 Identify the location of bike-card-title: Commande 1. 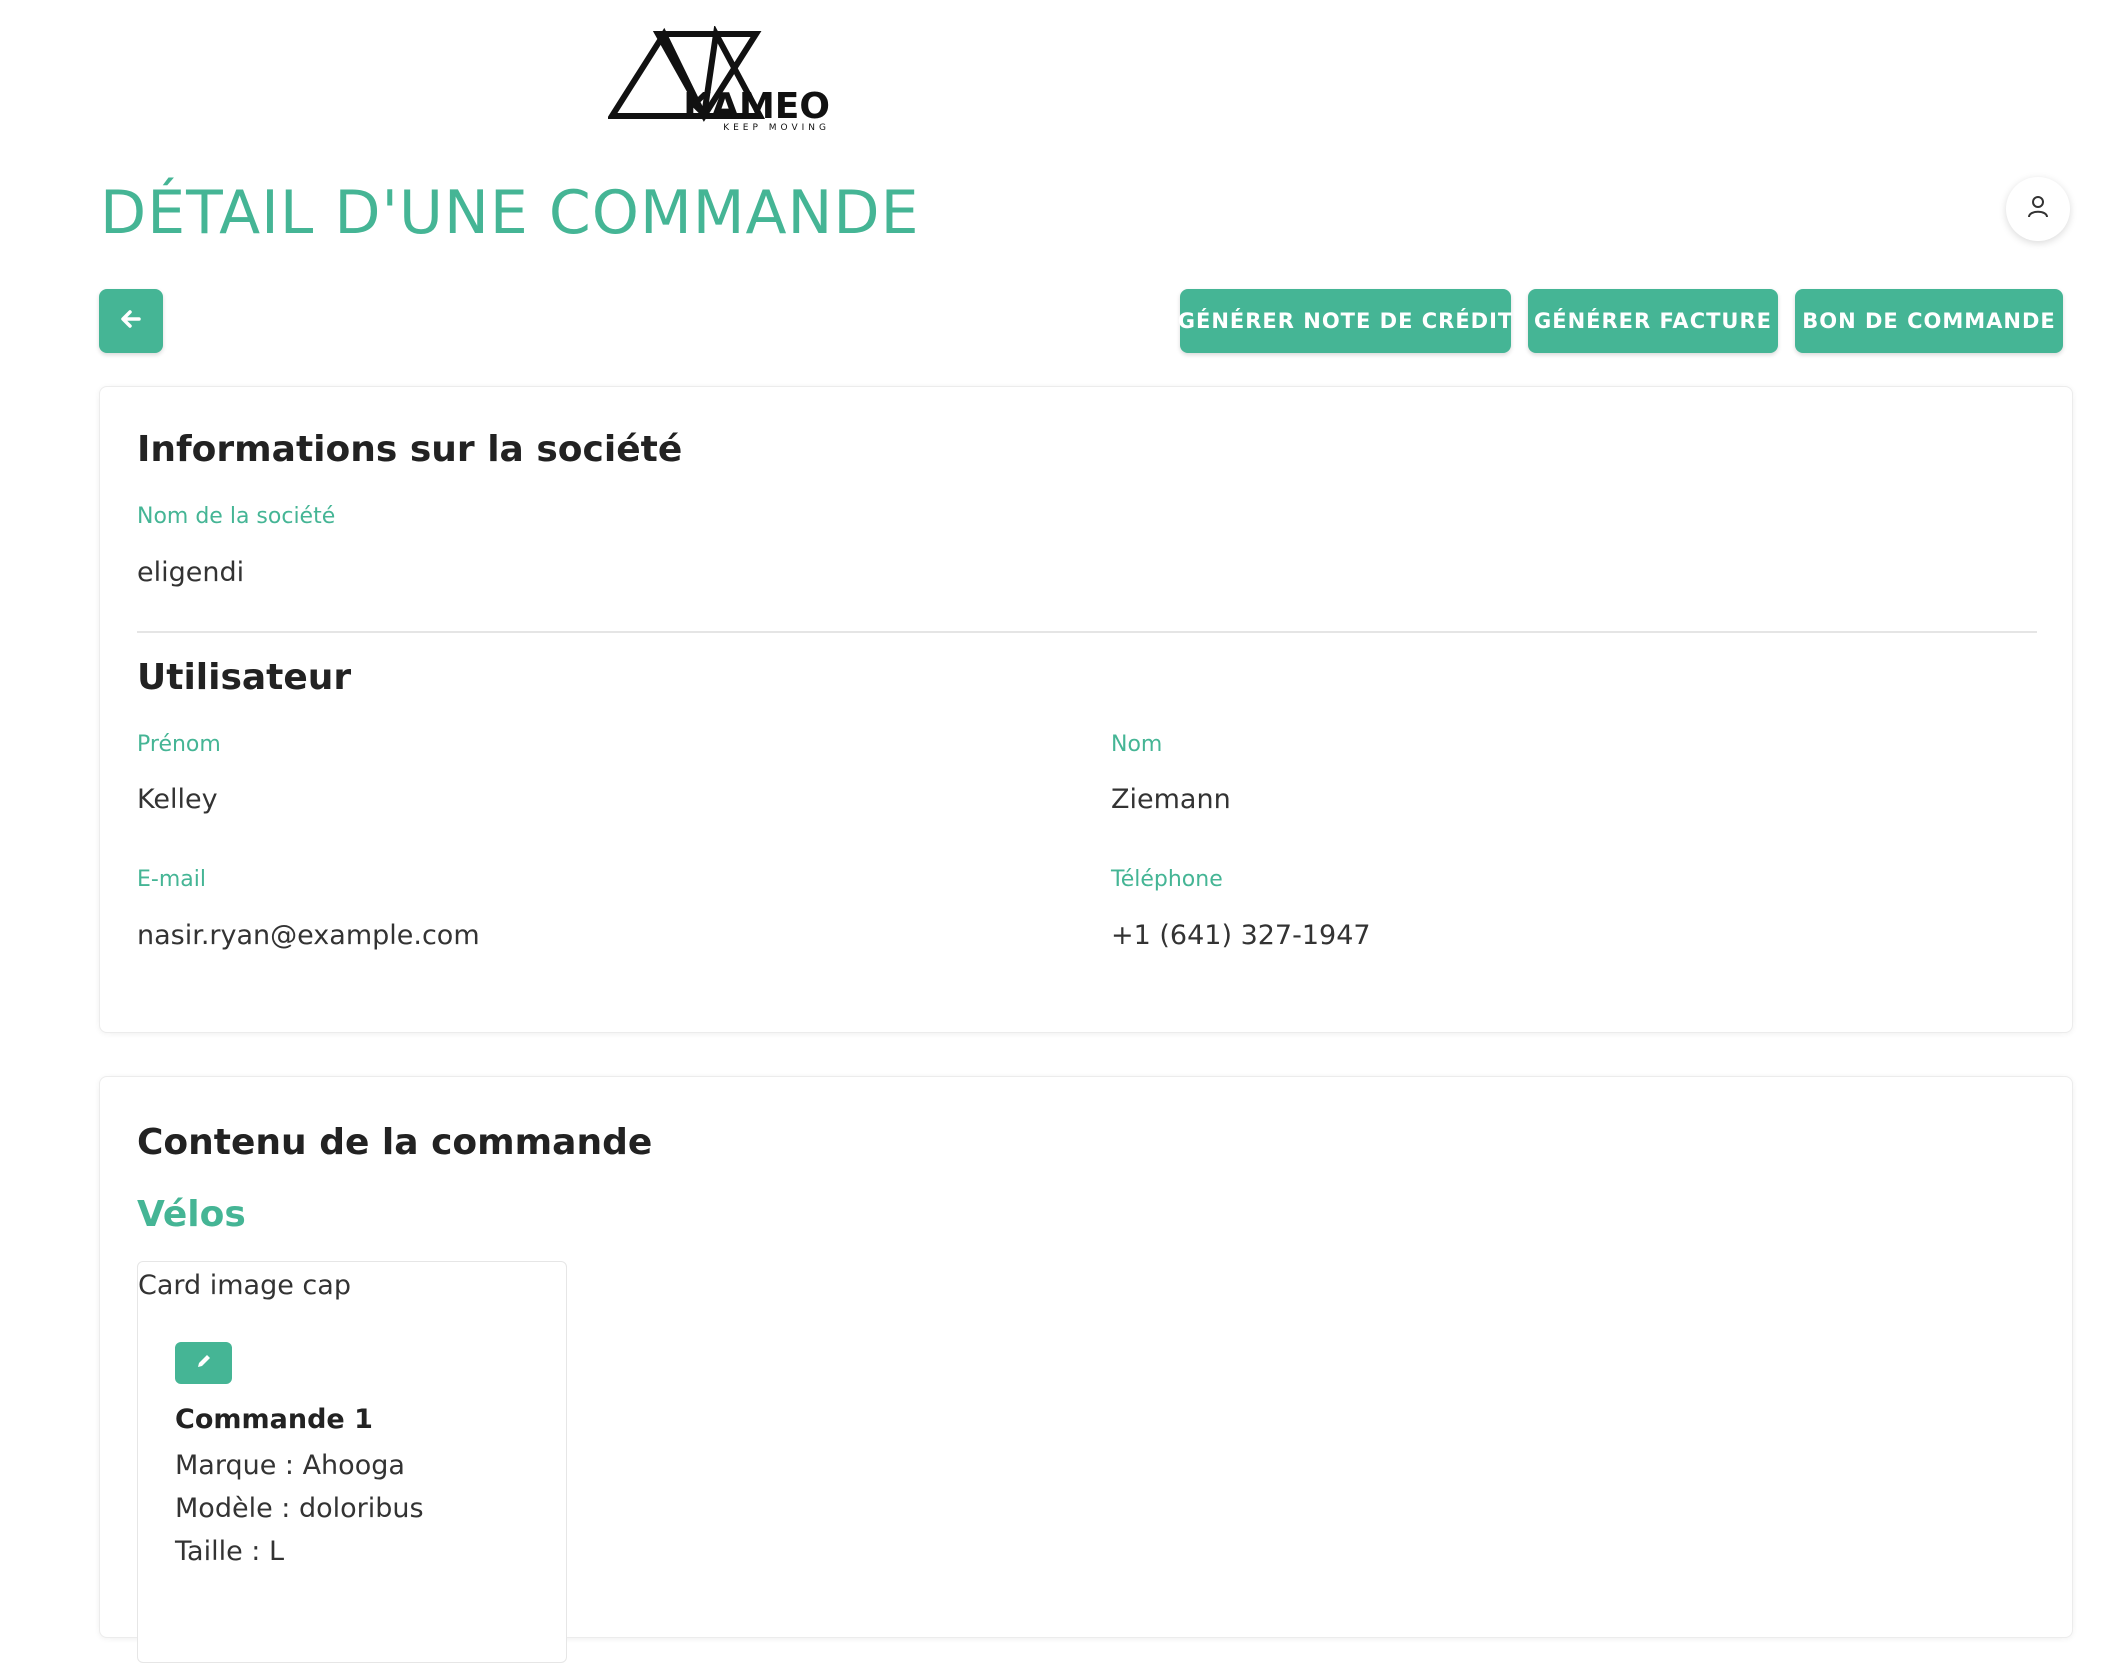
(274, 1419).